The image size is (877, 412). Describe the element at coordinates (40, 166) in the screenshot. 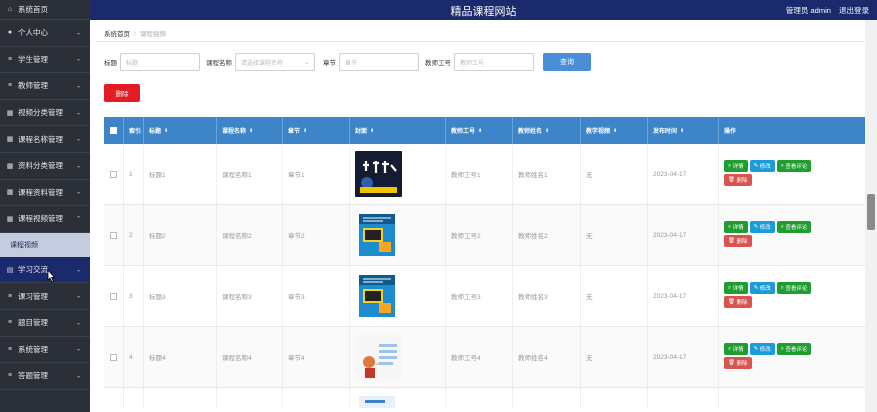

I see `sidebar-item-label: 资料分类管理` at that location.